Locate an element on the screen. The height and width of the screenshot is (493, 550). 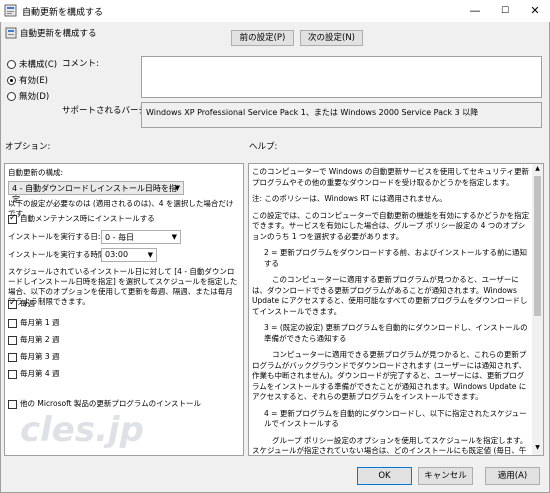
install-time-value: 03:00 is located at coordinates (117, 254).